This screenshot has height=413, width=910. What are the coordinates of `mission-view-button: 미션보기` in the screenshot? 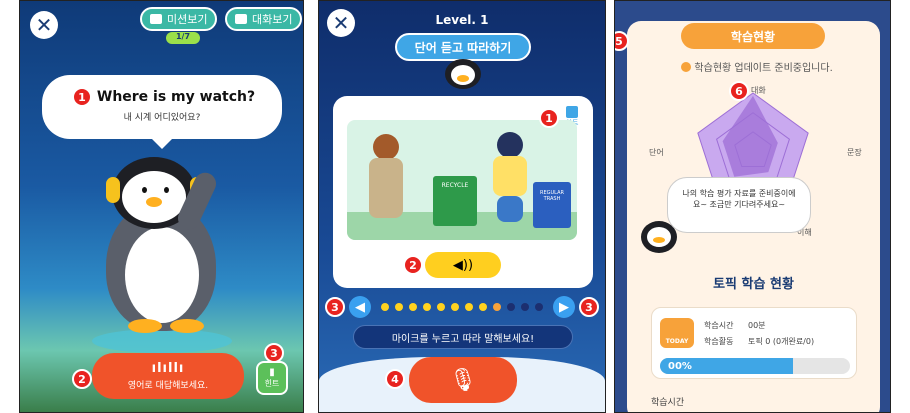 It's located at (179, 19).